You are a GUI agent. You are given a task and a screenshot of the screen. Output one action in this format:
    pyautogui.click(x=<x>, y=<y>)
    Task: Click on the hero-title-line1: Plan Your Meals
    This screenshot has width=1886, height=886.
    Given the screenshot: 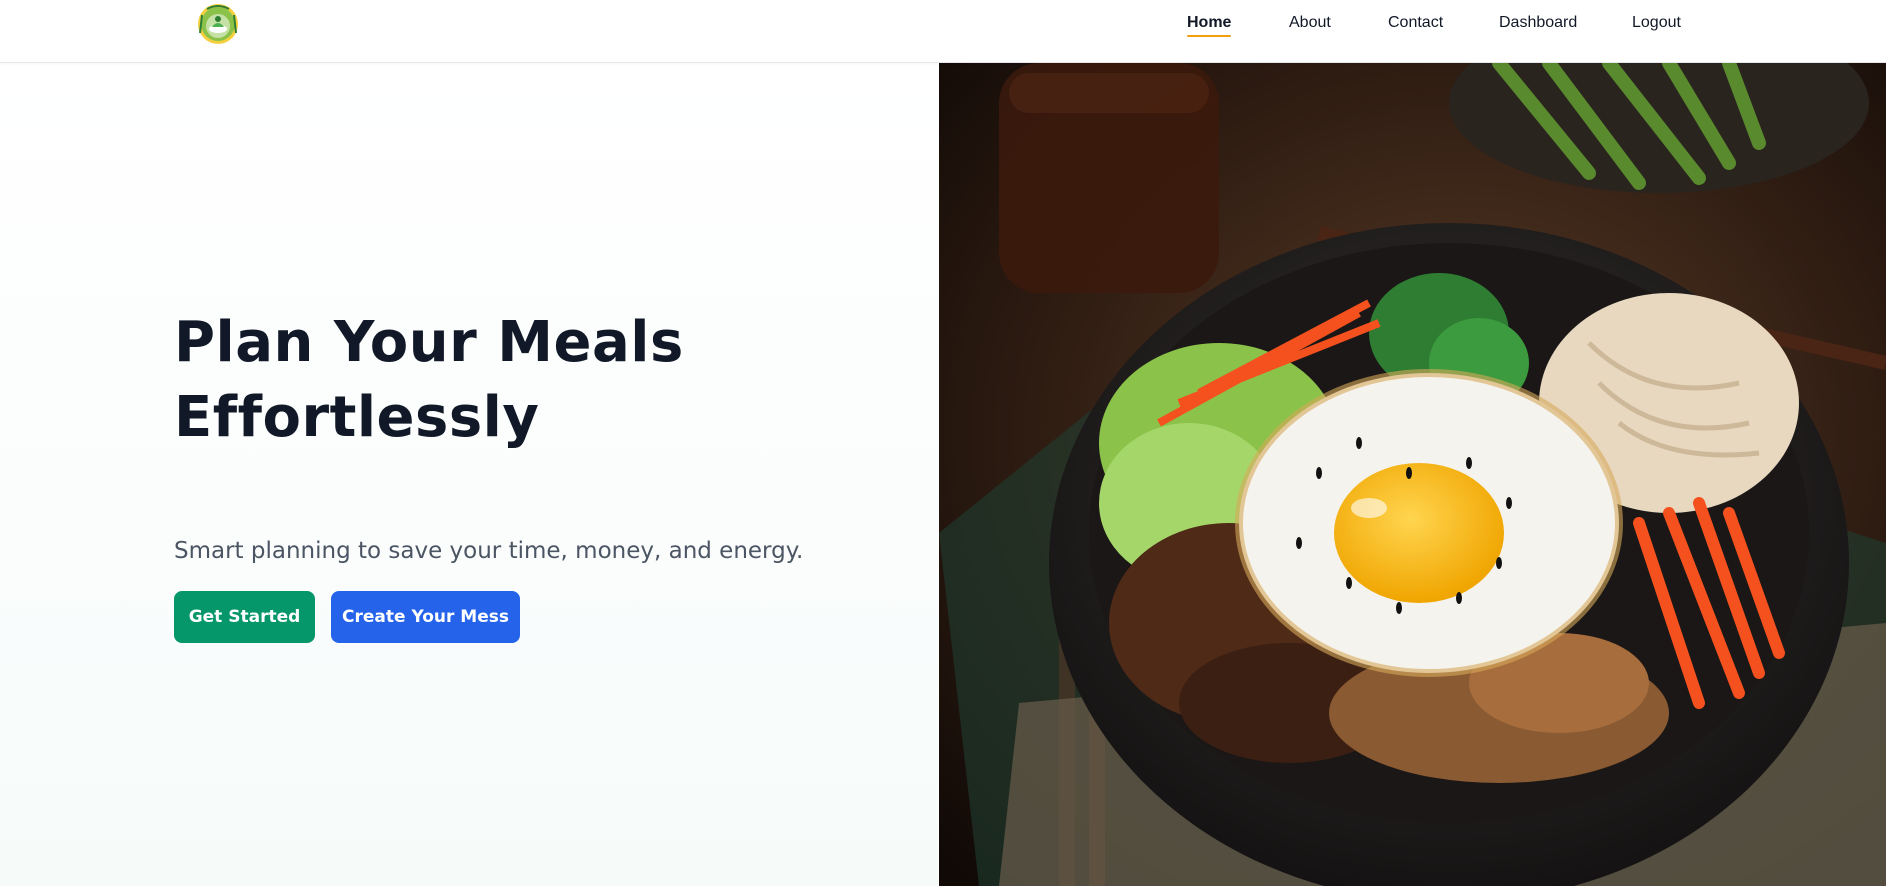 What is the action you would take?
    pyautogui.click(x=429, y=342)
    